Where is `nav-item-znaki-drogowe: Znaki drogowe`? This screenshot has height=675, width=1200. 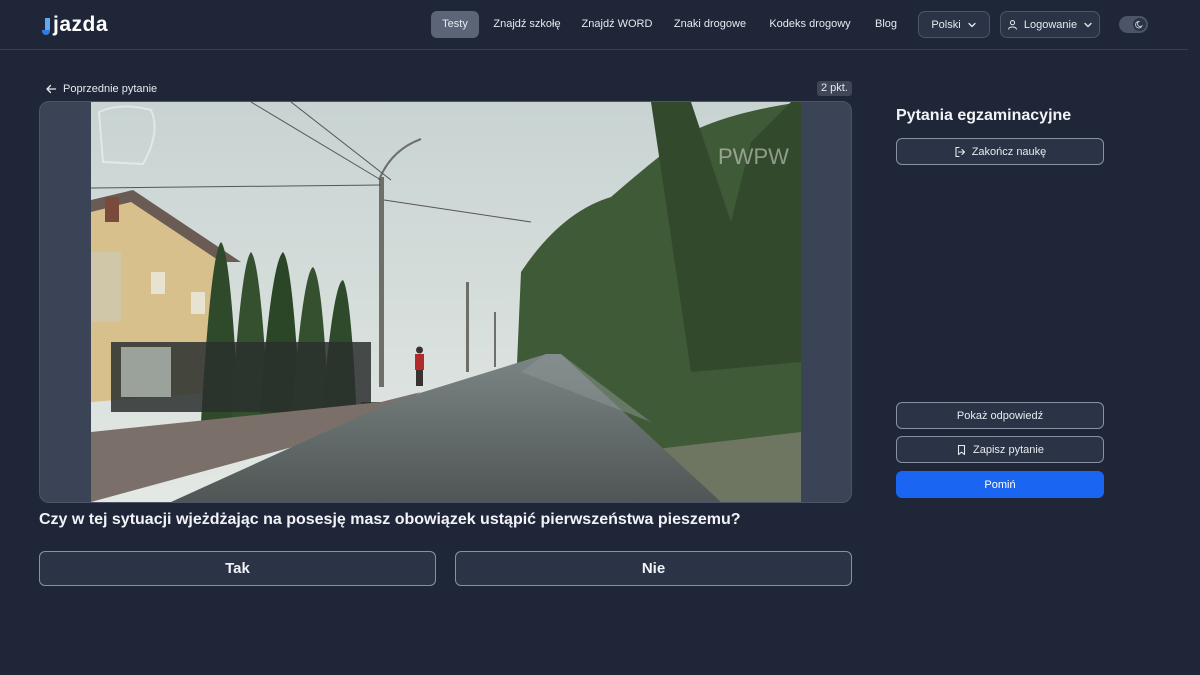 nav-item-znaki-drogowe: Znaki drogowe is located at coordinates (710, 24).